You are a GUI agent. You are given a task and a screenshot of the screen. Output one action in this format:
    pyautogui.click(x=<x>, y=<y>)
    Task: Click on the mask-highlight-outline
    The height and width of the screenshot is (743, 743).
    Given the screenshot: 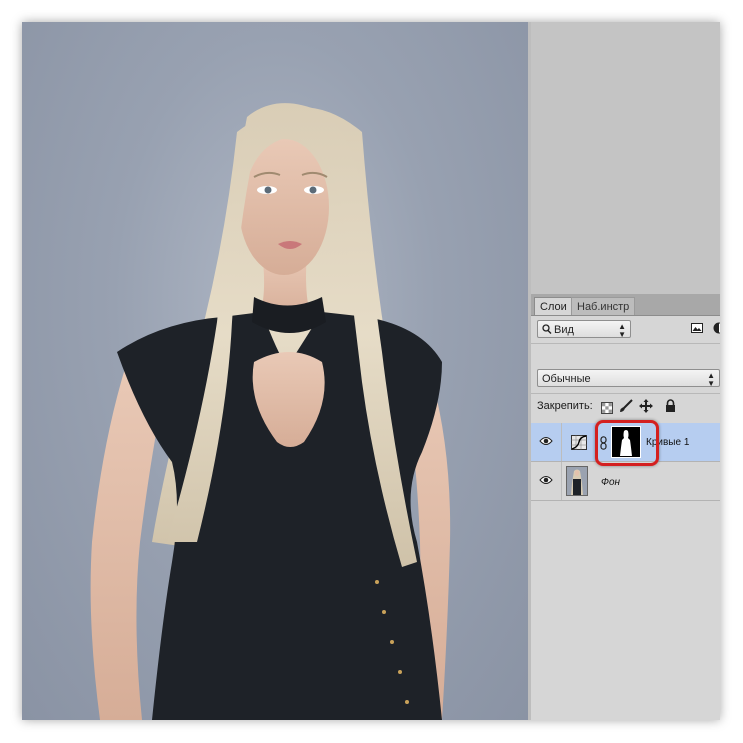 What is the action you would take?
    pyautogui.click(x=627, y=443)
    